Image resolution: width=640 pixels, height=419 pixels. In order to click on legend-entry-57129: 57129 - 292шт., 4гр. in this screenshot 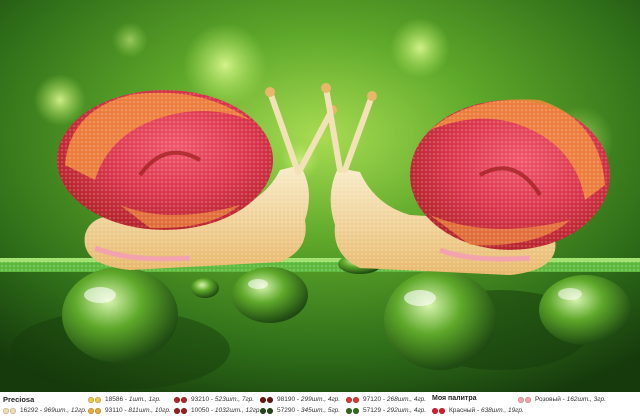, I will do `click(386, 411)`.